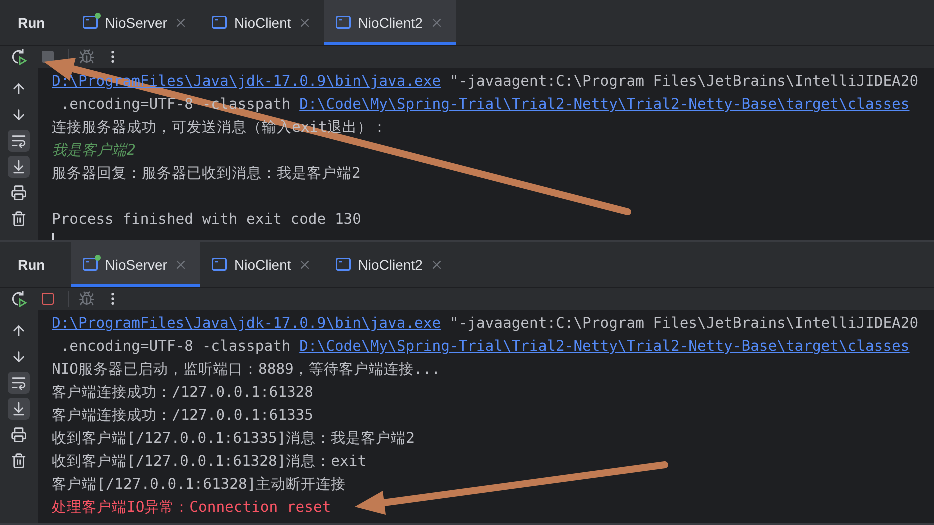 The width and height of the screenshot is (934, 525). What do you see at coordinates (207, 174) in the screenshot?
I see `console-line: 服务器回复：服务器已收到消息：我是客户端2` at bounding box center [207, 174].